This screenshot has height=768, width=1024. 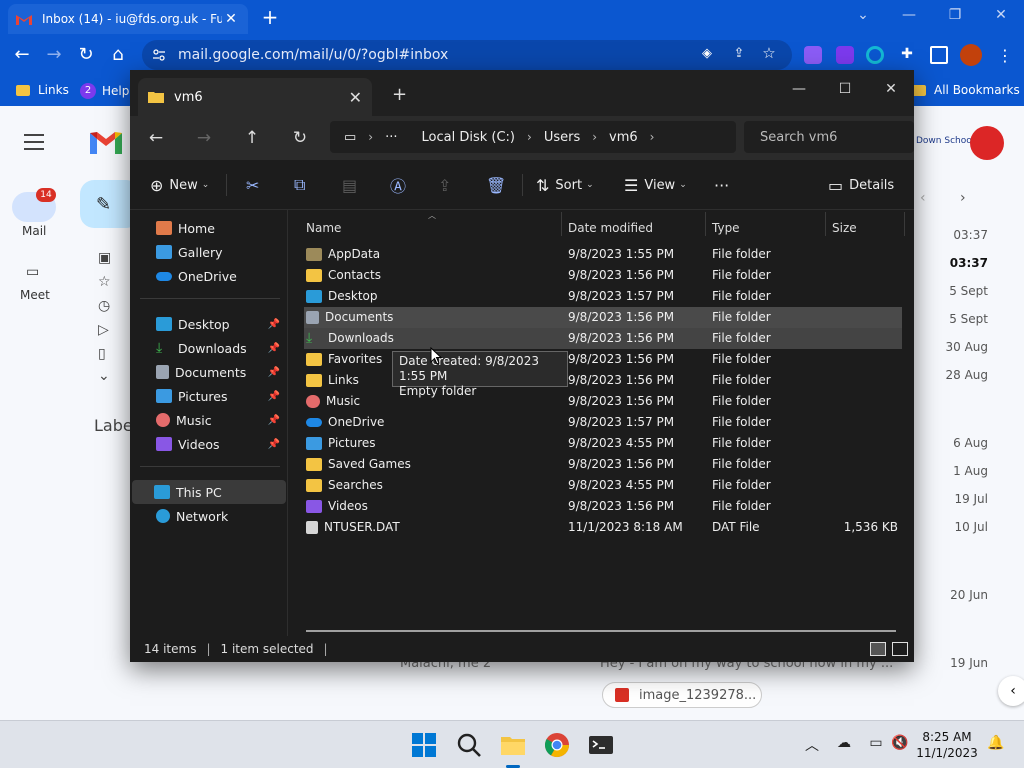 What do you see at coordinates (159, 55) in the screenshot?
I see `site-info-icon` at bounding box center [159, 55].